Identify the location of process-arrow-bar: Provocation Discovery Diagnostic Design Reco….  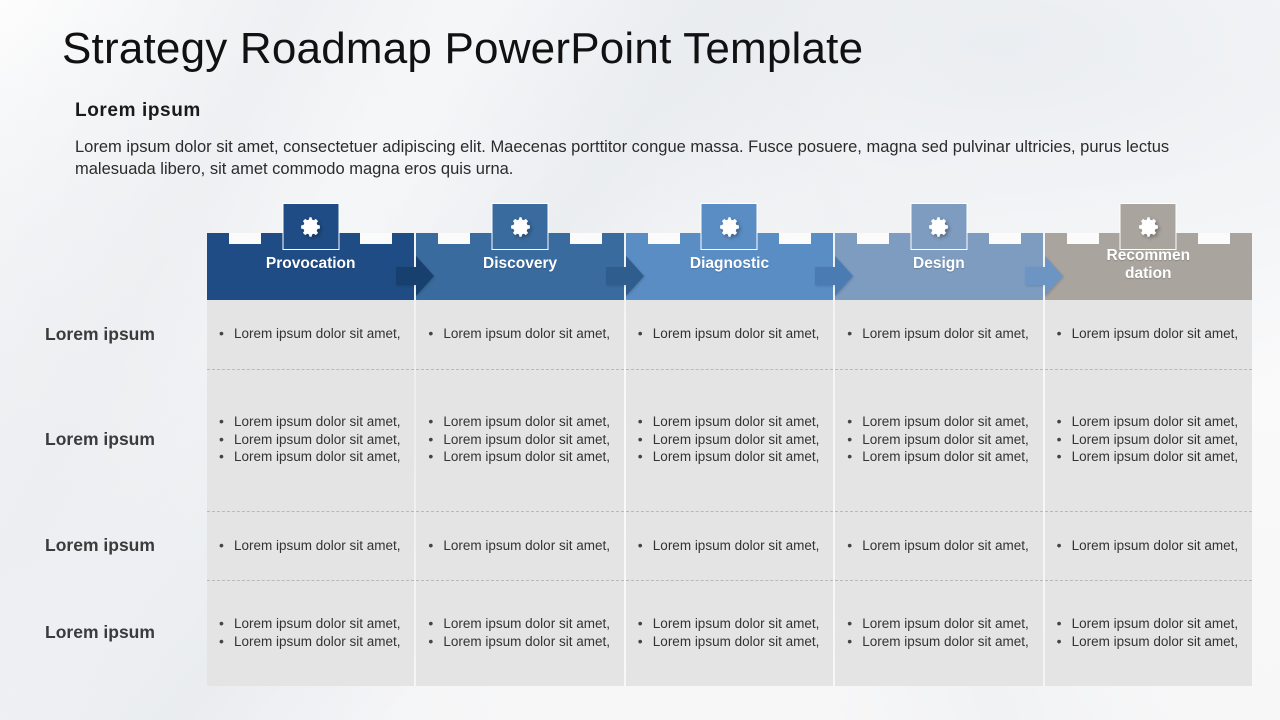
(729, 251).